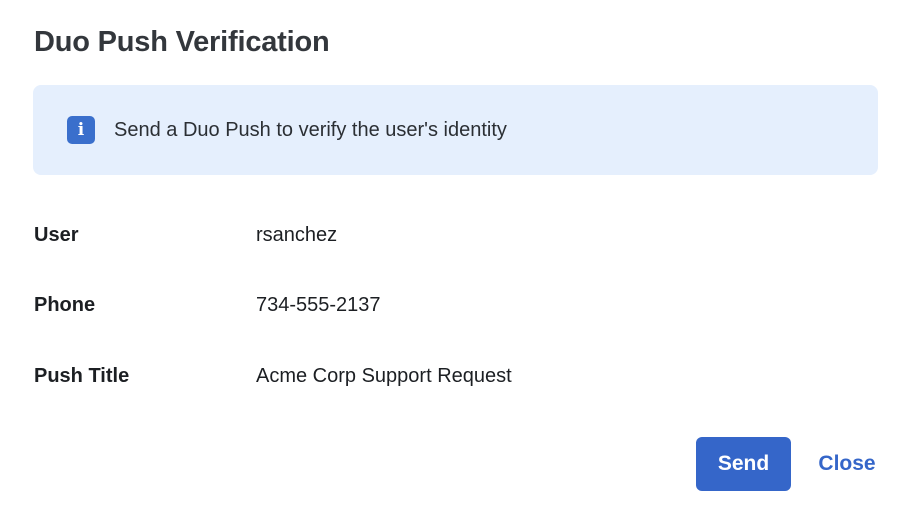  What do you see at coordinates (444, 235) in the screenshot?
I see `user-field-row: User rsanchez` at bounding box center [444, 235].